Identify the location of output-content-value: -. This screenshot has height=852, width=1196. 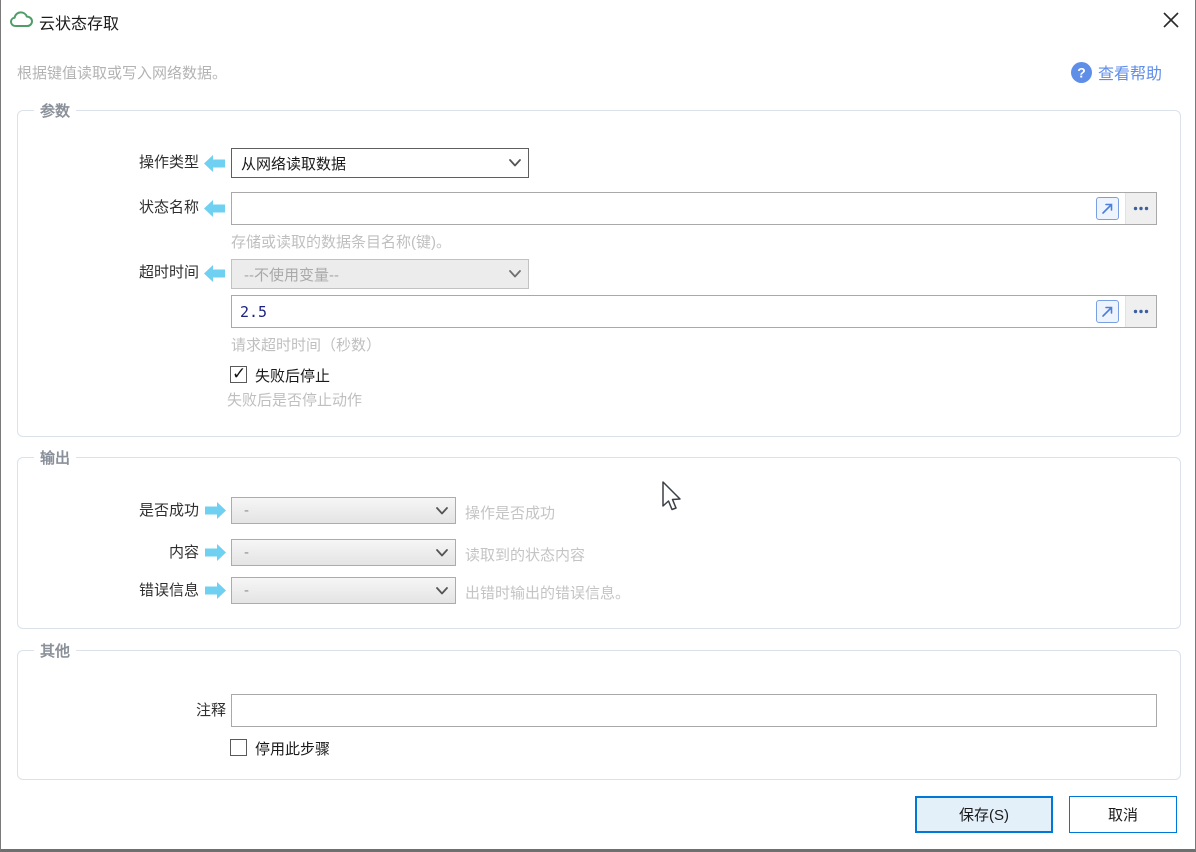
(246, 552).